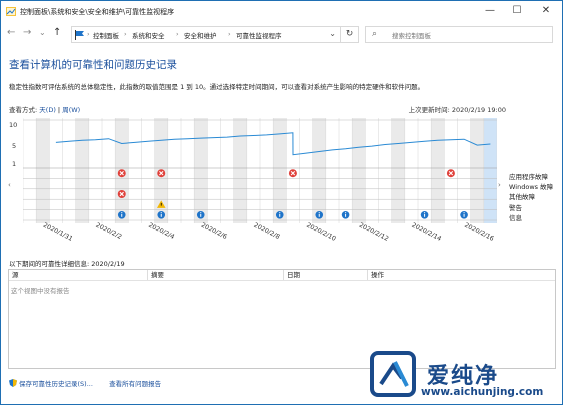 The image size is (563, 405). I want to click on x-tick-label: 2020/2/10, so click(321, 232).